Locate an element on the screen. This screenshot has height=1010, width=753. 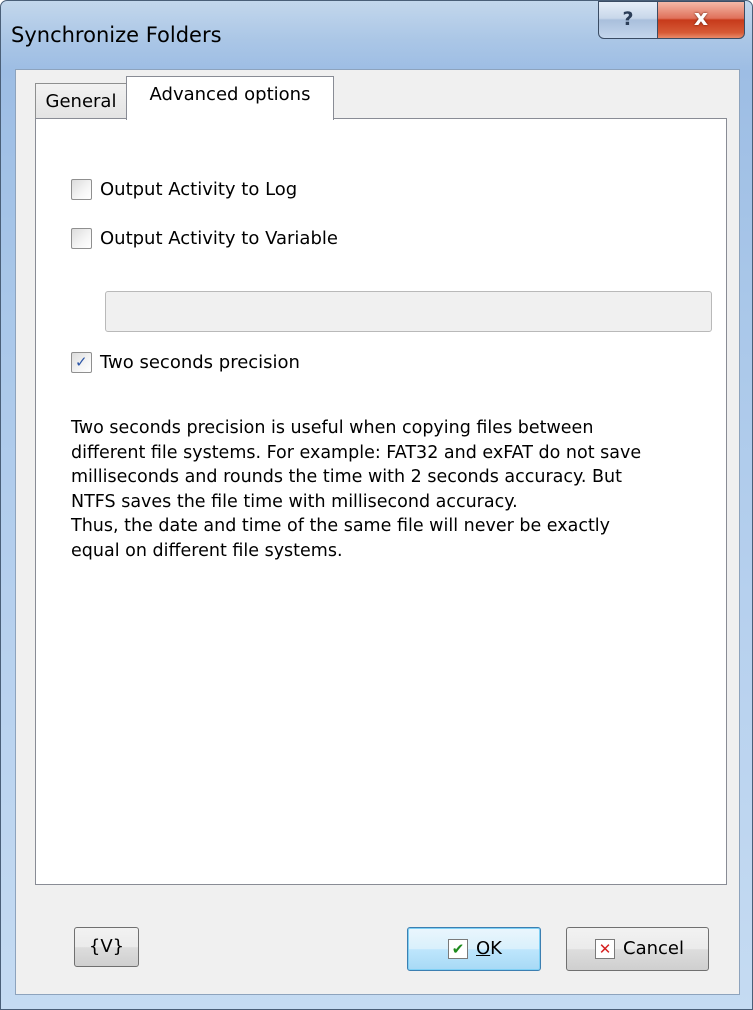
tab-general-label: General is located at coordinates (81, 101).